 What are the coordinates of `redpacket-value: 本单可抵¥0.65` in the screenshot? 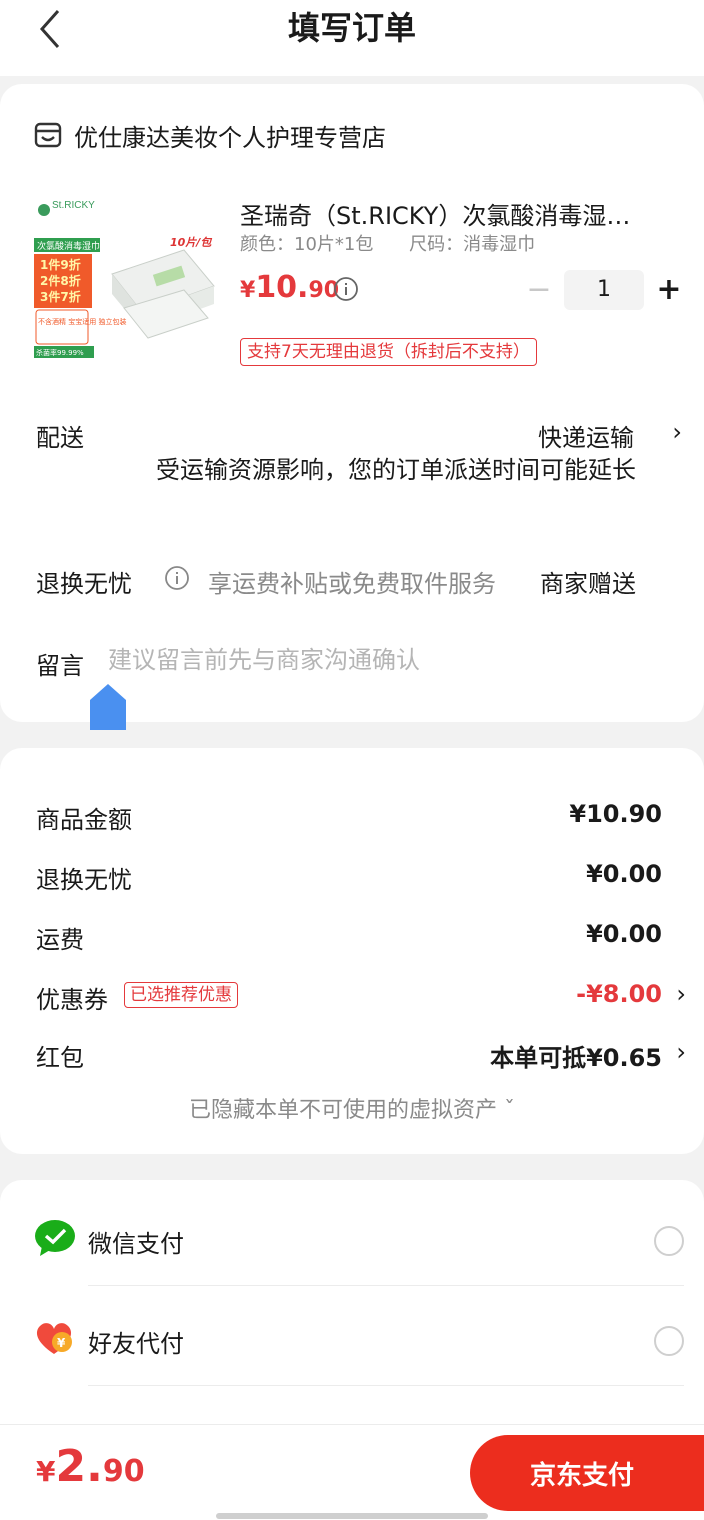 It's located at (576, 1058).